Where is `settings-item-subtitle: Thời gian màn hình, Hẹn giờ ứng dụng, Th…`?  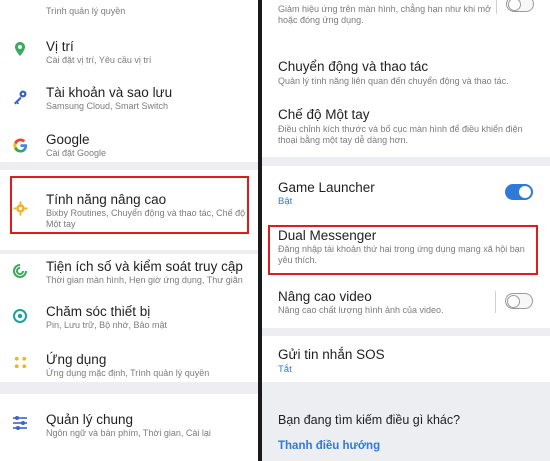 settings-item-subtitle: Thời gian màn hình, Hẹn giờ ứng dụng, Th… is located at coordinates (144, 280).